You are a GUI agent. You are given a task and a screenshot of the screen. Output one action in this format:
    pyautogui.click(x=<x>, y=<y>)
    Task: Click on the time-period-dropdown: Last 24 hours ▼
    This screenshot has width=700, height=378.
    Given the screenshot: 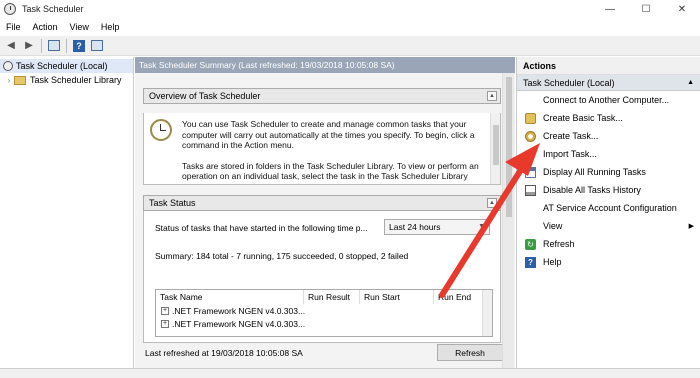 What is the action you would take?
    pyautogui.click(x=437, y=227)
    